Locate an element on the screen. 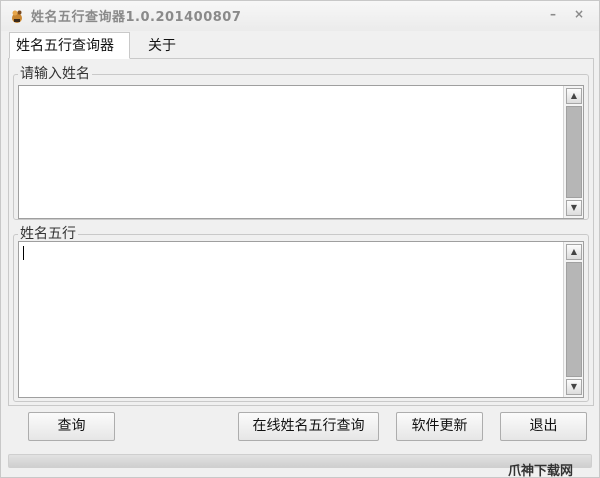 Image resolution: width=600 pixels, height=478 pixels. result-scrollbar: ▲ ▼ is located at coordinates (573, 319).